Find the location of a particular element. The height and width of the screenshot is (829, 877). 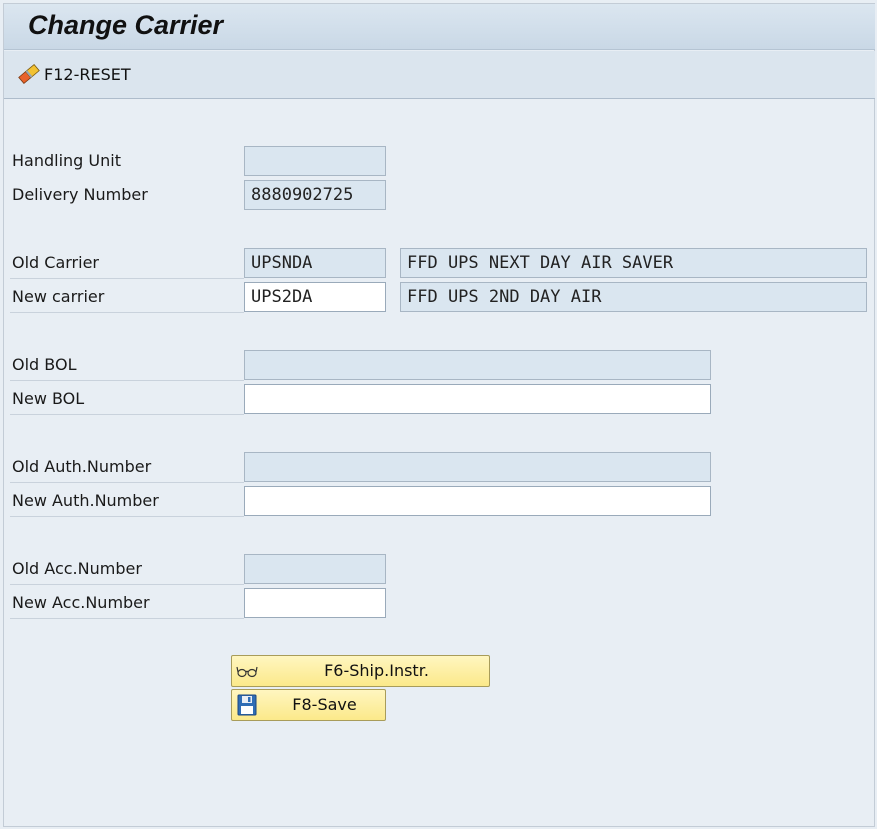

old-bol-field is located at coordinates (477, 365).